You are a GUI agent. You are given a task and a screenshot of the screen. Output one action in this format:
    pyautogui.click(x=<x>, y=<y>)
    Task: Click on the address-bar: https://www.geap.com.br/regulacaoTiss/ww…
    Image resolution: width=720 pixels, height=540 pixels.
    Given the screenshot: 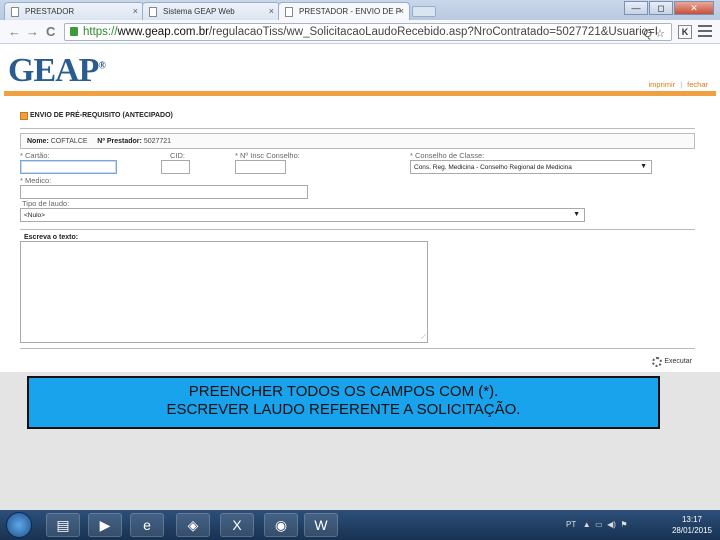 What is the action you would take?
    pyautogui.click(x=368, y=32)
    